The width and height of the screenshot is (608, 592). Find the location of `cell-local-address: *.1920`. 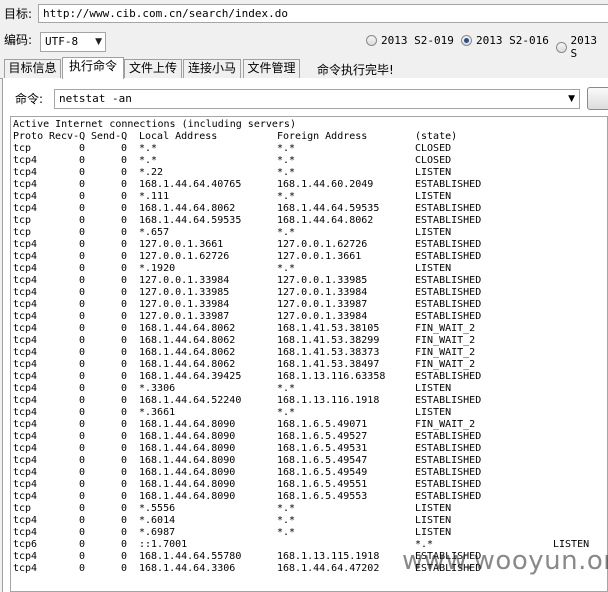

cell-local-address: *.1920 is located at coordinates (157, 268).